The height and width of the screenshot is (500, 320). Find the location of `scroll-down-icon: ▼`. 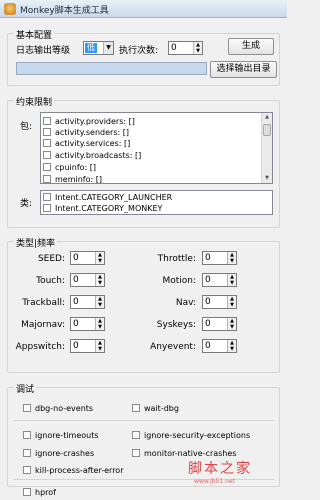

scroll-down-icon: ▼ is located at coordinates (267, 178).